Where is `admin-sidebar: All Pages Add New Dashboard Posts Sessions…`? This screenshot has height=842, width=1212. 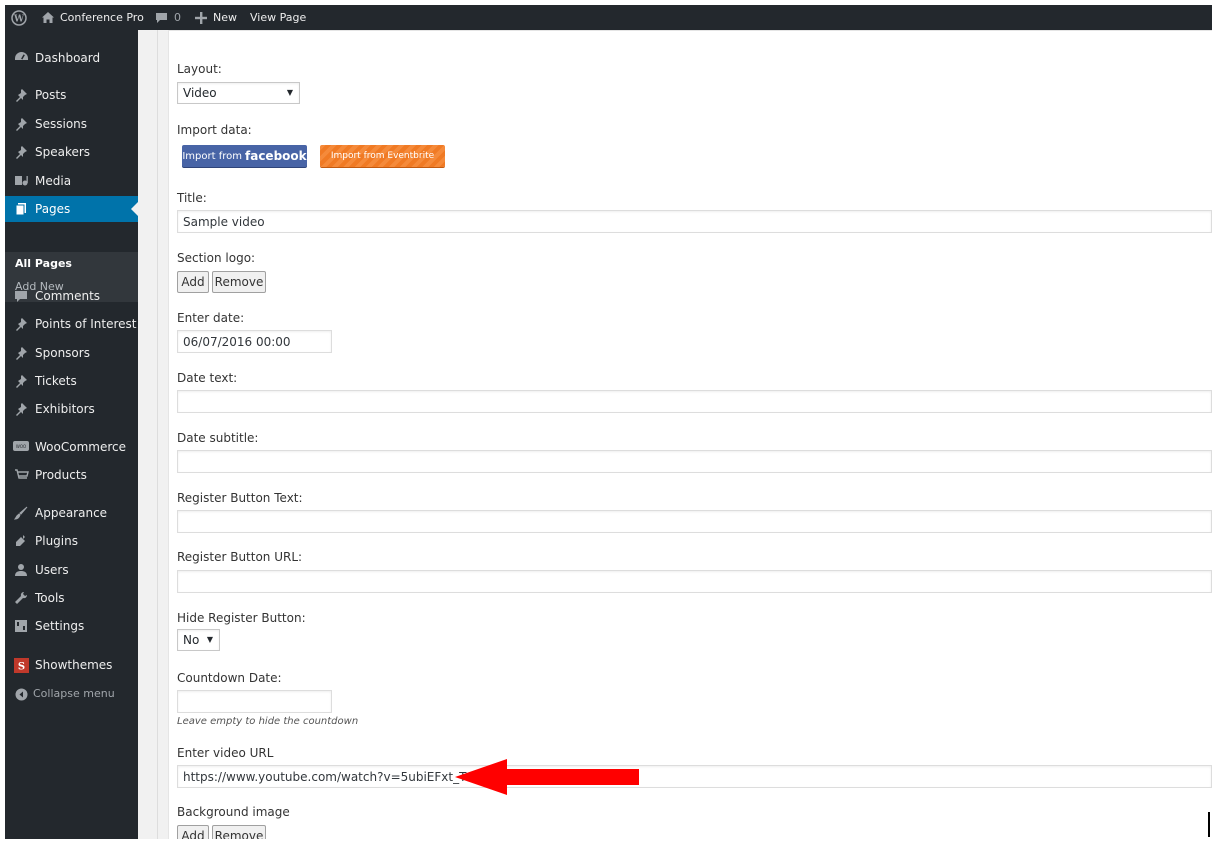 admin-sidebar: All Pages Add New Dashboard Posts Sessions… is located at coordinates (71, 434).